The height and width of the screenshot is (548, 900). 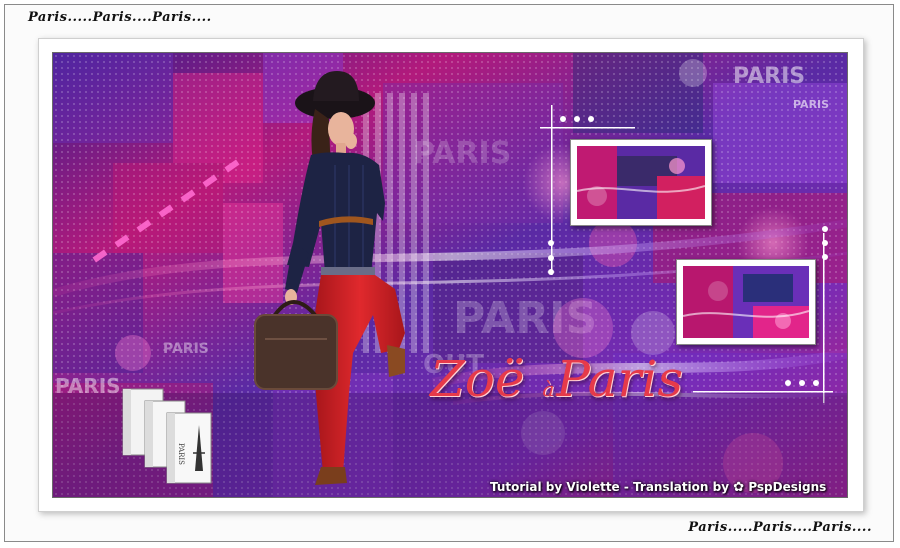 I want to click on artwork-title: Zoë àParis, so click(x=556, y=379).